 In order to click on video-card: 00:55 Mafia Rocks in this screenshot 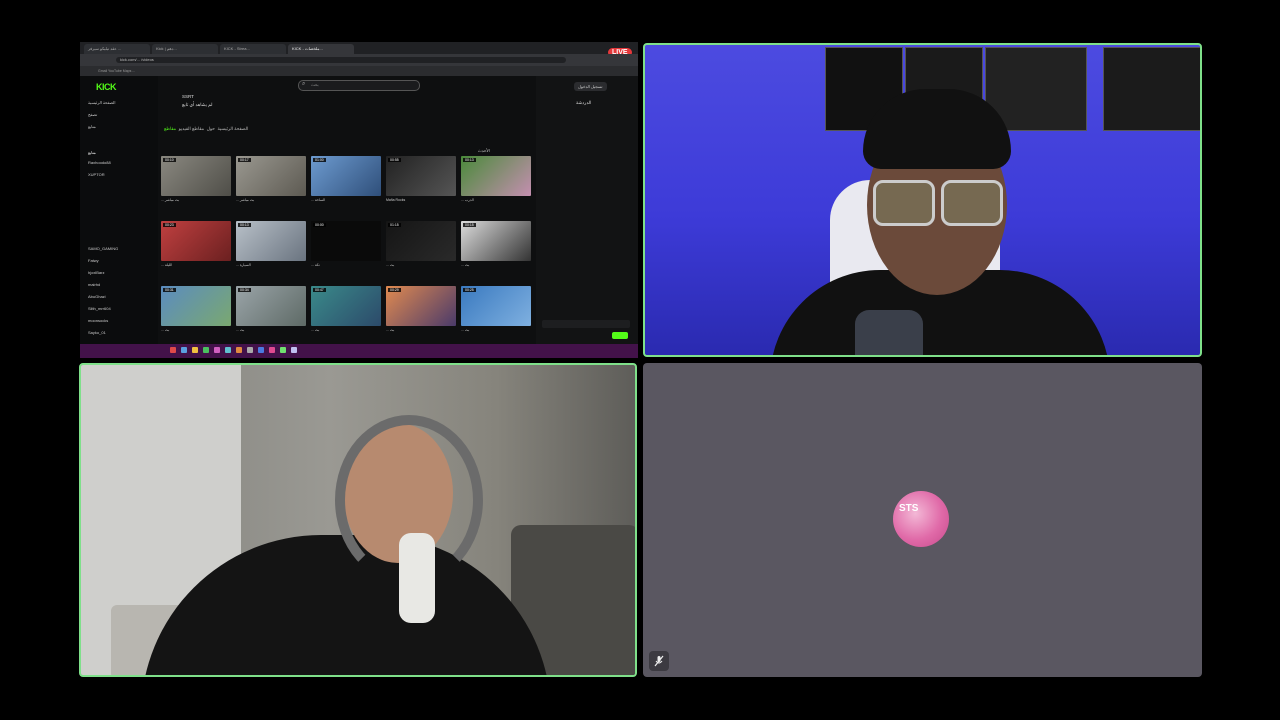, I will do `click(421, 186)`.